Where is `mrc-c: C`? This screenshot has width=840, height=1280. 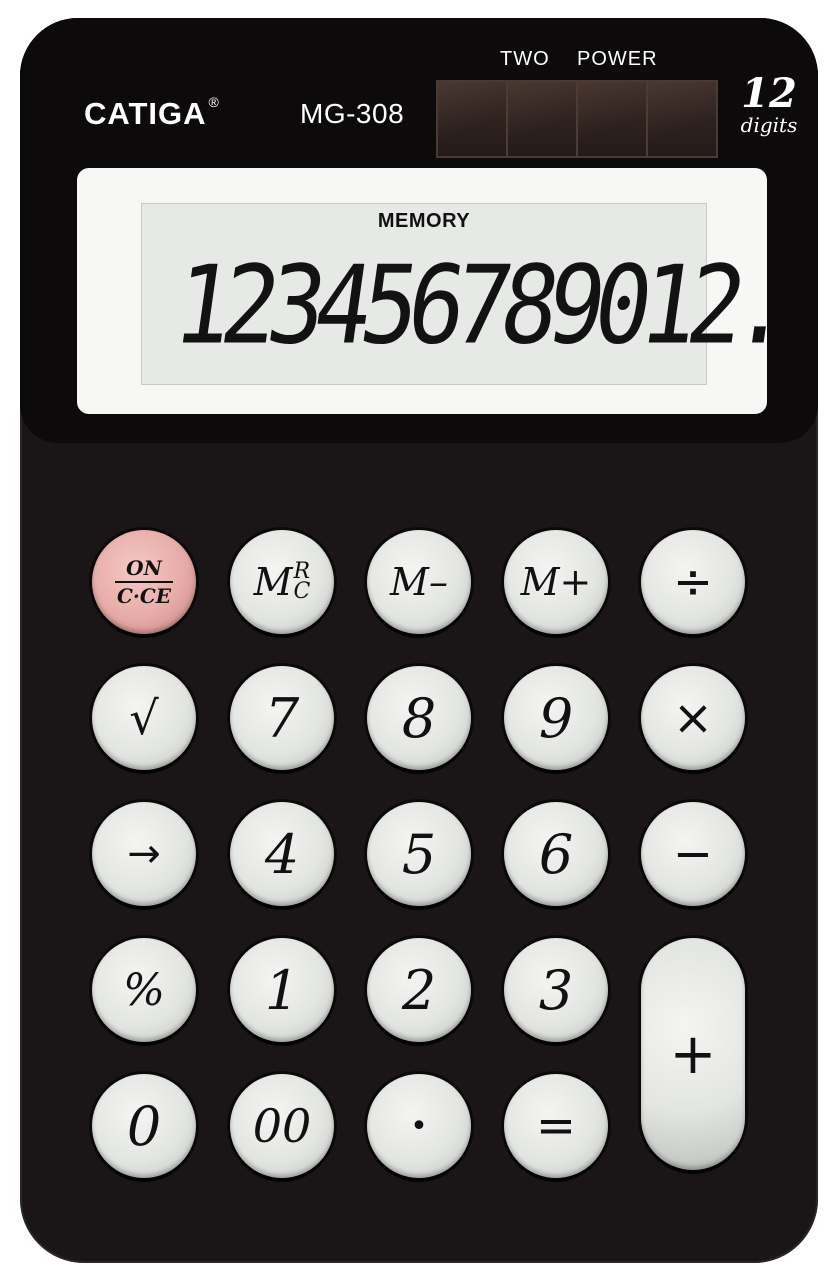 mrc-c: C is located at coordinates (302, 591).